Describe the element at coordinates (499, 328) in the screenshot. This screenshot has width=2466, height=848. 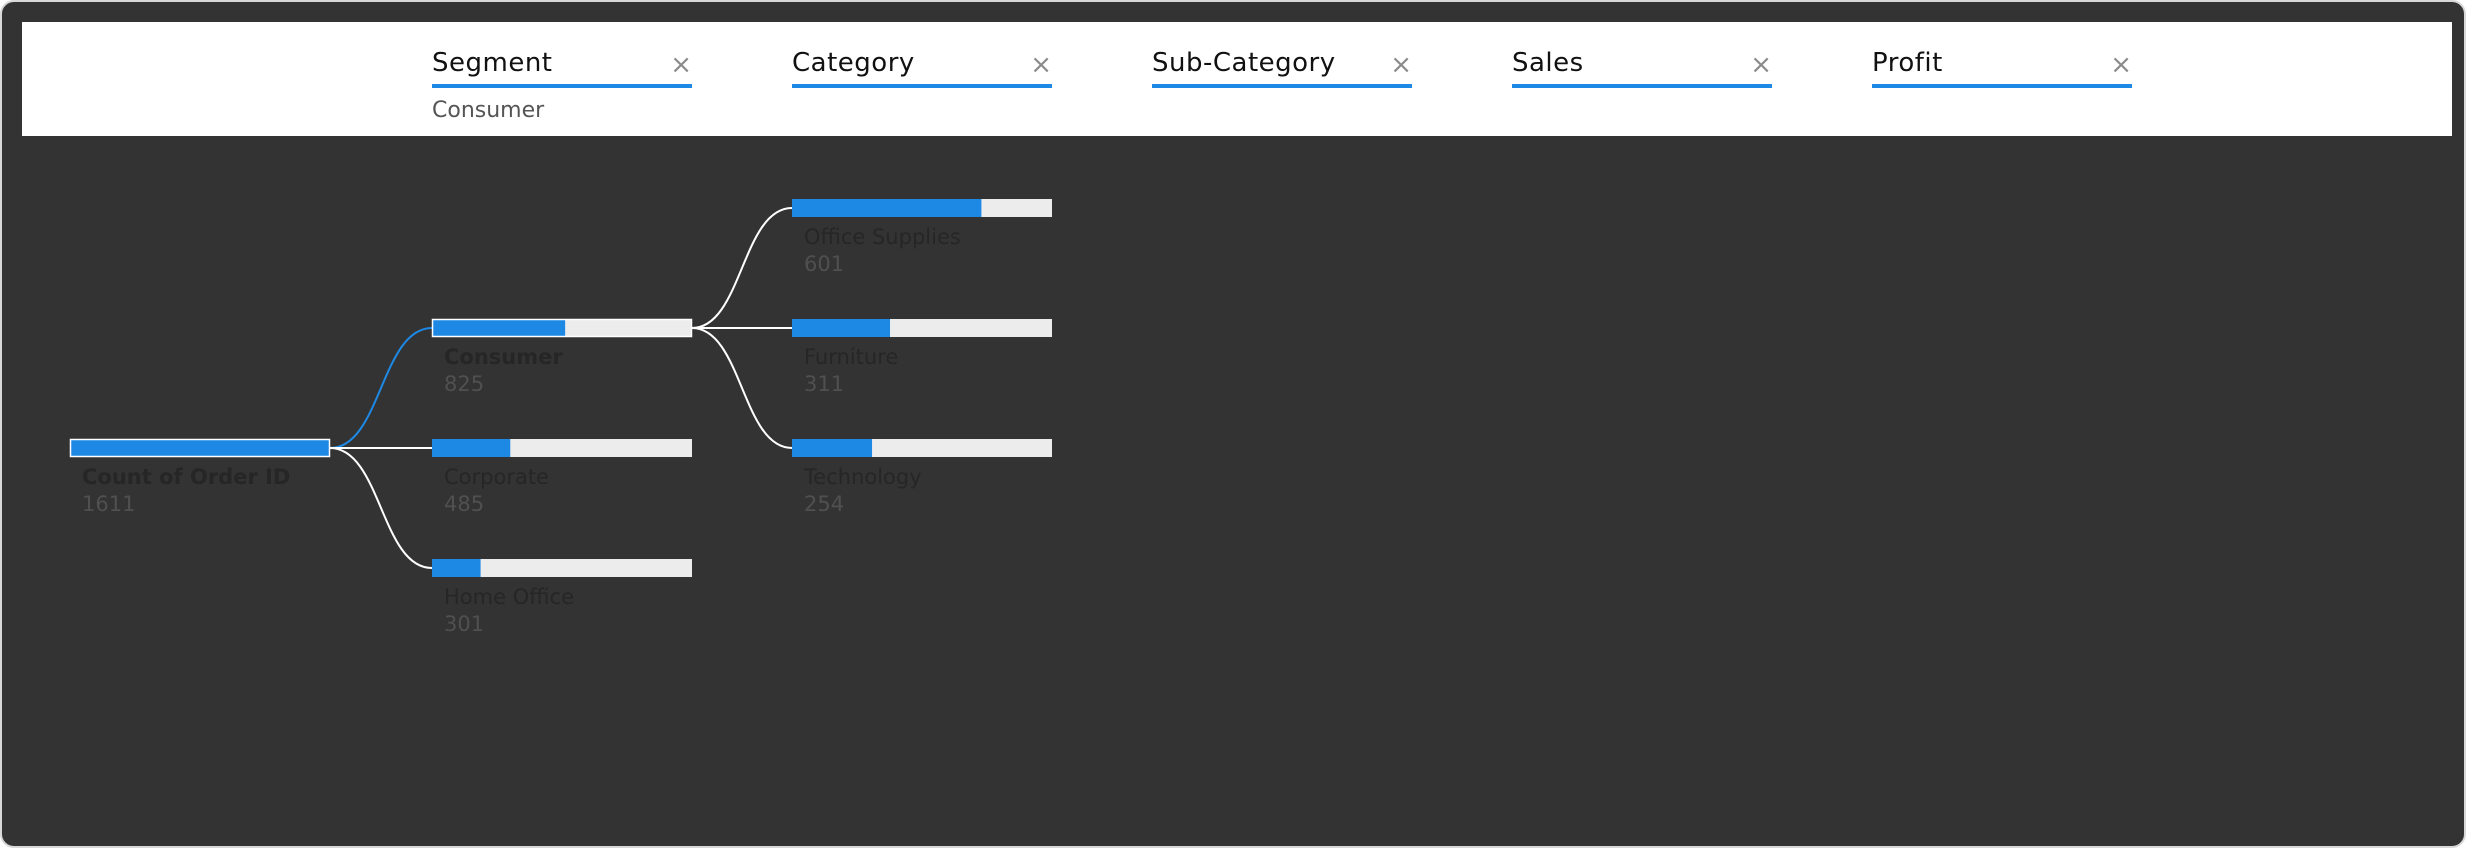
I see `node-consumer-bar-fill` at that location.